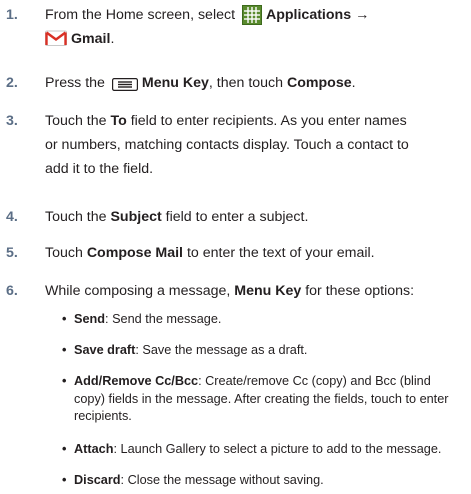 The image size is (471, 494). I want to click on option-label: Add/Remove Cc/Bcc, so click(136, 381).